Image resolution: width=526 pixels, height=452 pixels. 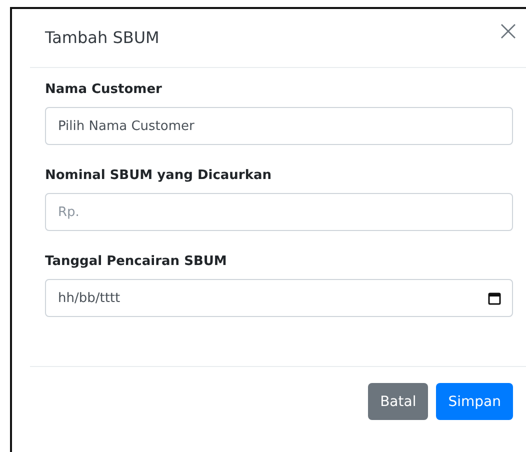 I want to click on field-label: Tanggal Pencairan SBUM, so click(x=136, y=261).